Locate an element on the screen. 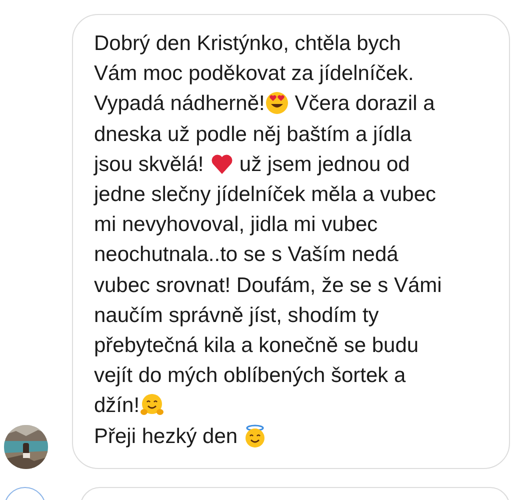 The height and width of the screenshot is (500, 521). message-text: jsou skvělá! is located at coordinates (149, 164).